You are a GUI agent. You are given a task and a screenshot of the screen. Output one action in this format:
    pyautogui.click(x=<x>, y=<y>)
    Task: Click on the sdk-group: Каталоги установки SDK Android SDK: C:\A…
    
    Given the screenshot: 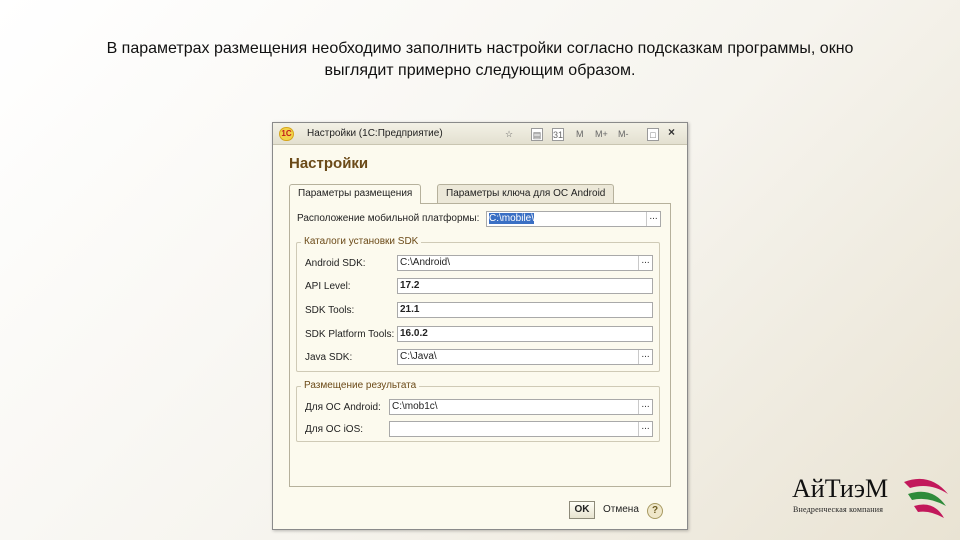 What is the action you would take?
    pyautogui.click(x=478, y=304)
    